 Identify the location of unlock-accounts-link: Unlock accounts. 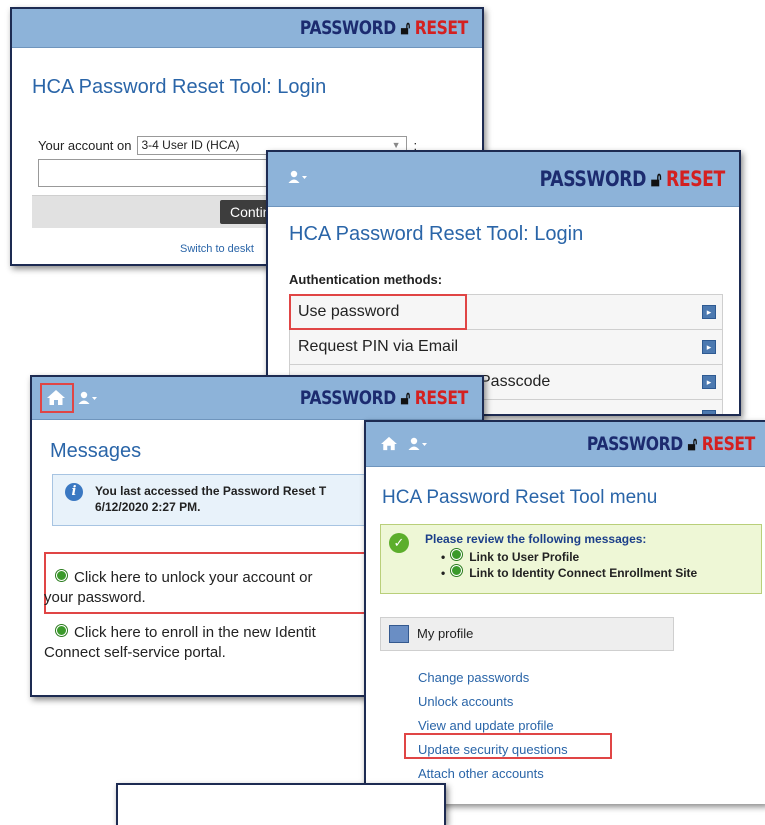
(493, 702).